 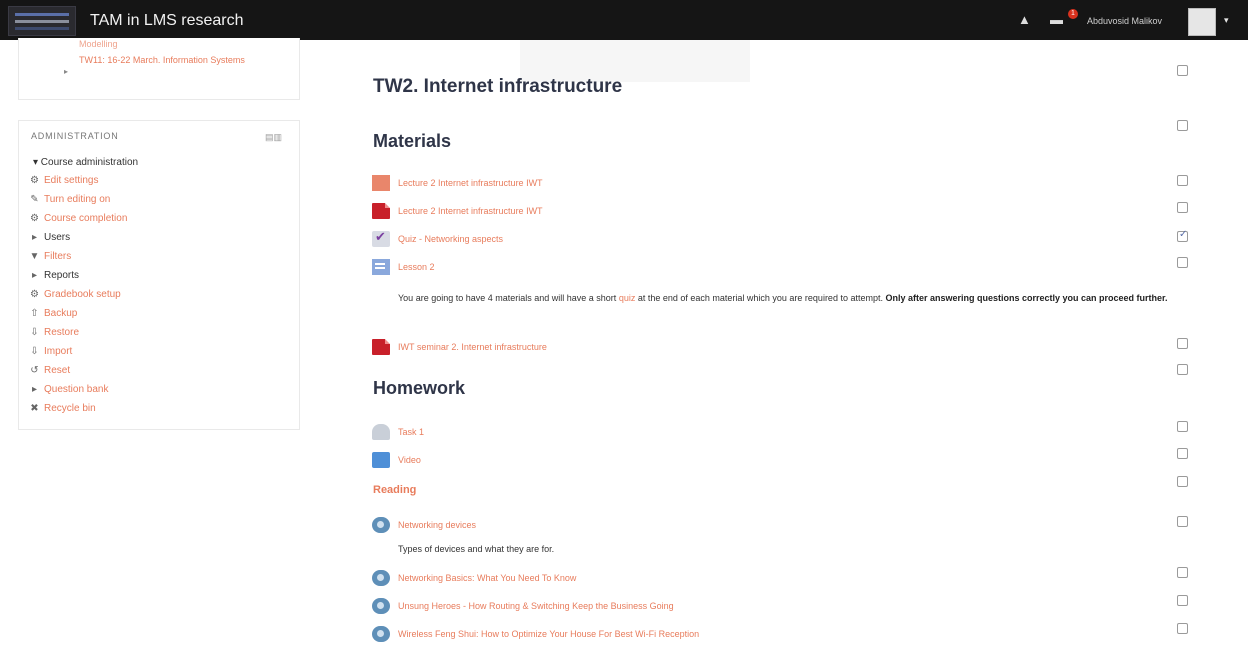 I want to click on activity-link: Networking devices, so click(x=437, y=525).